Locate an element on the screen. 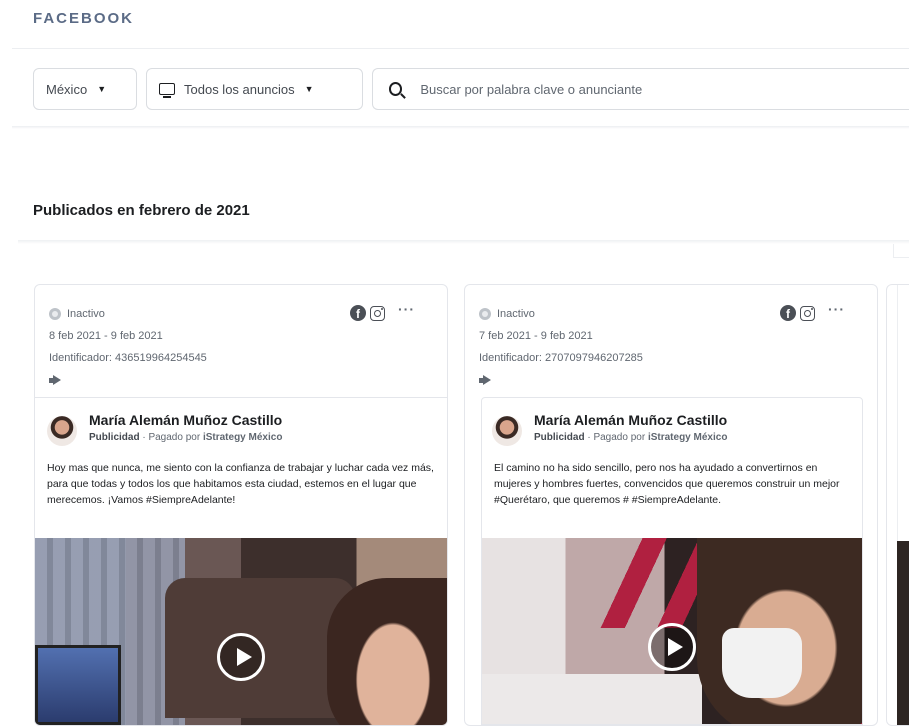 The height and width of the screenshot is (726, 909). search-box is located at coordinates (640, 89).